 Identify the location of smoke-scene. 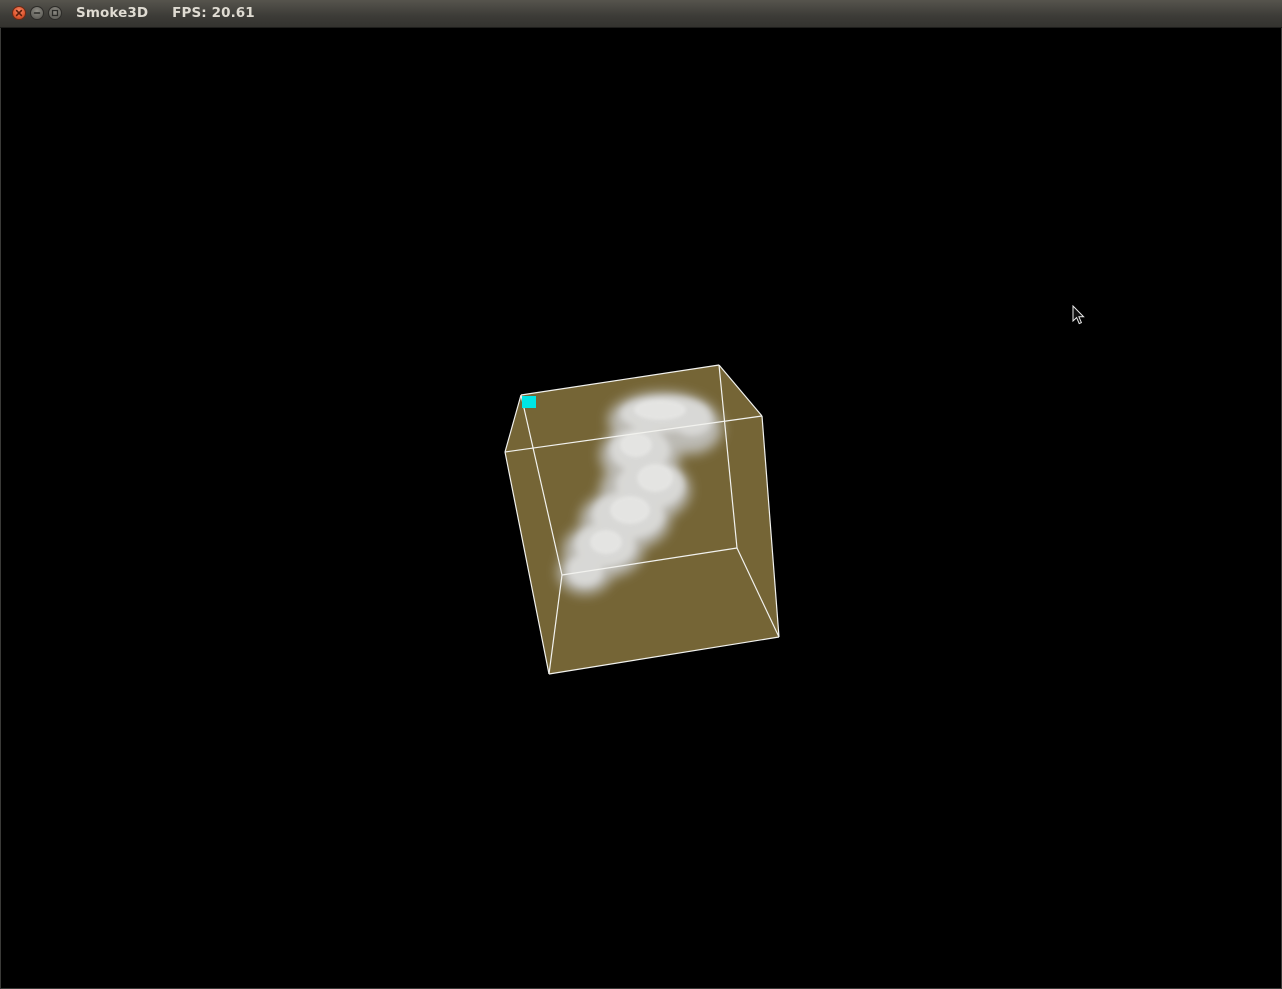
(642, 519).